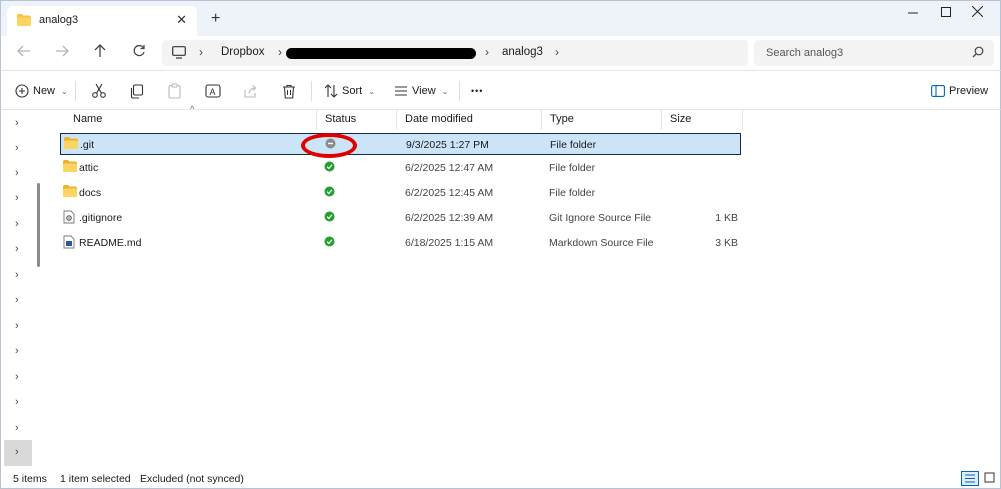 This screenshot has height=489, width=1001. I want to click on breadcrumb-dropbox: Dropbox, so click(242, 52).